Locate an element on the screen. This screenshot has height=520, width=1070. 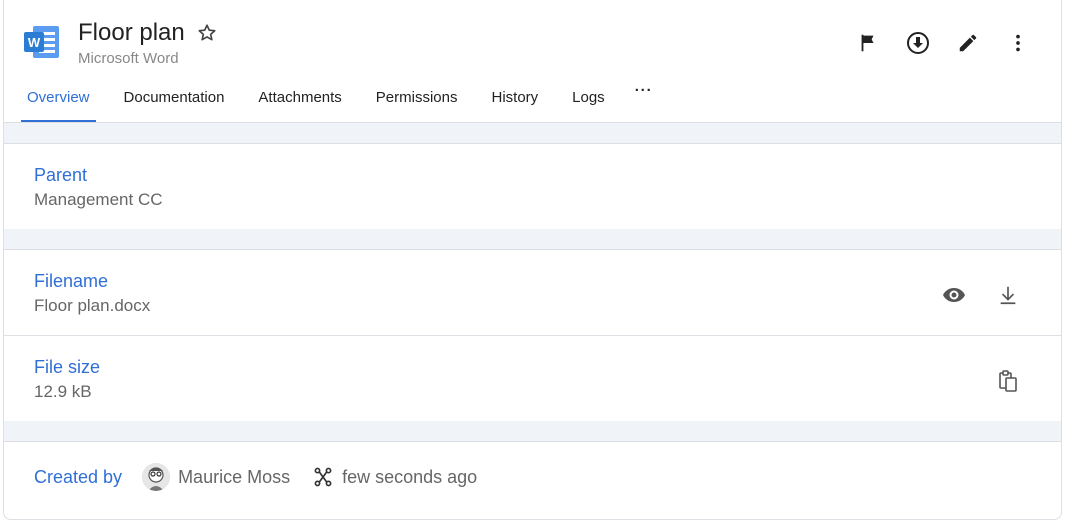
created-by-user: Maurice Moss is located at coordinates (234, 477).